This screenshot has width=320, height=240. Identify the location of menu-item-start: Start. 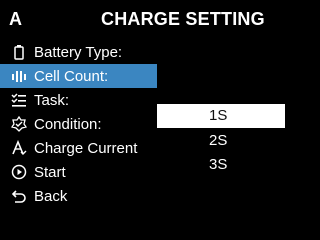
(78, 172).